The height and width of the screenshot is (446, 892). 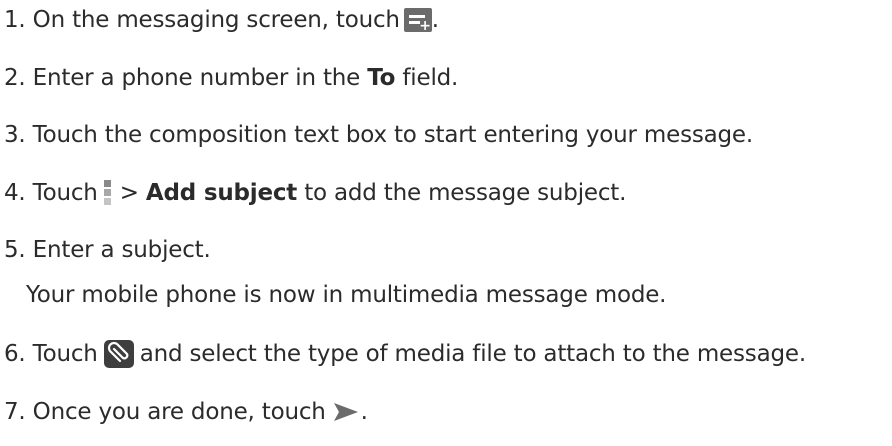 I want to click on send-icon, so click(x=346, y=412).